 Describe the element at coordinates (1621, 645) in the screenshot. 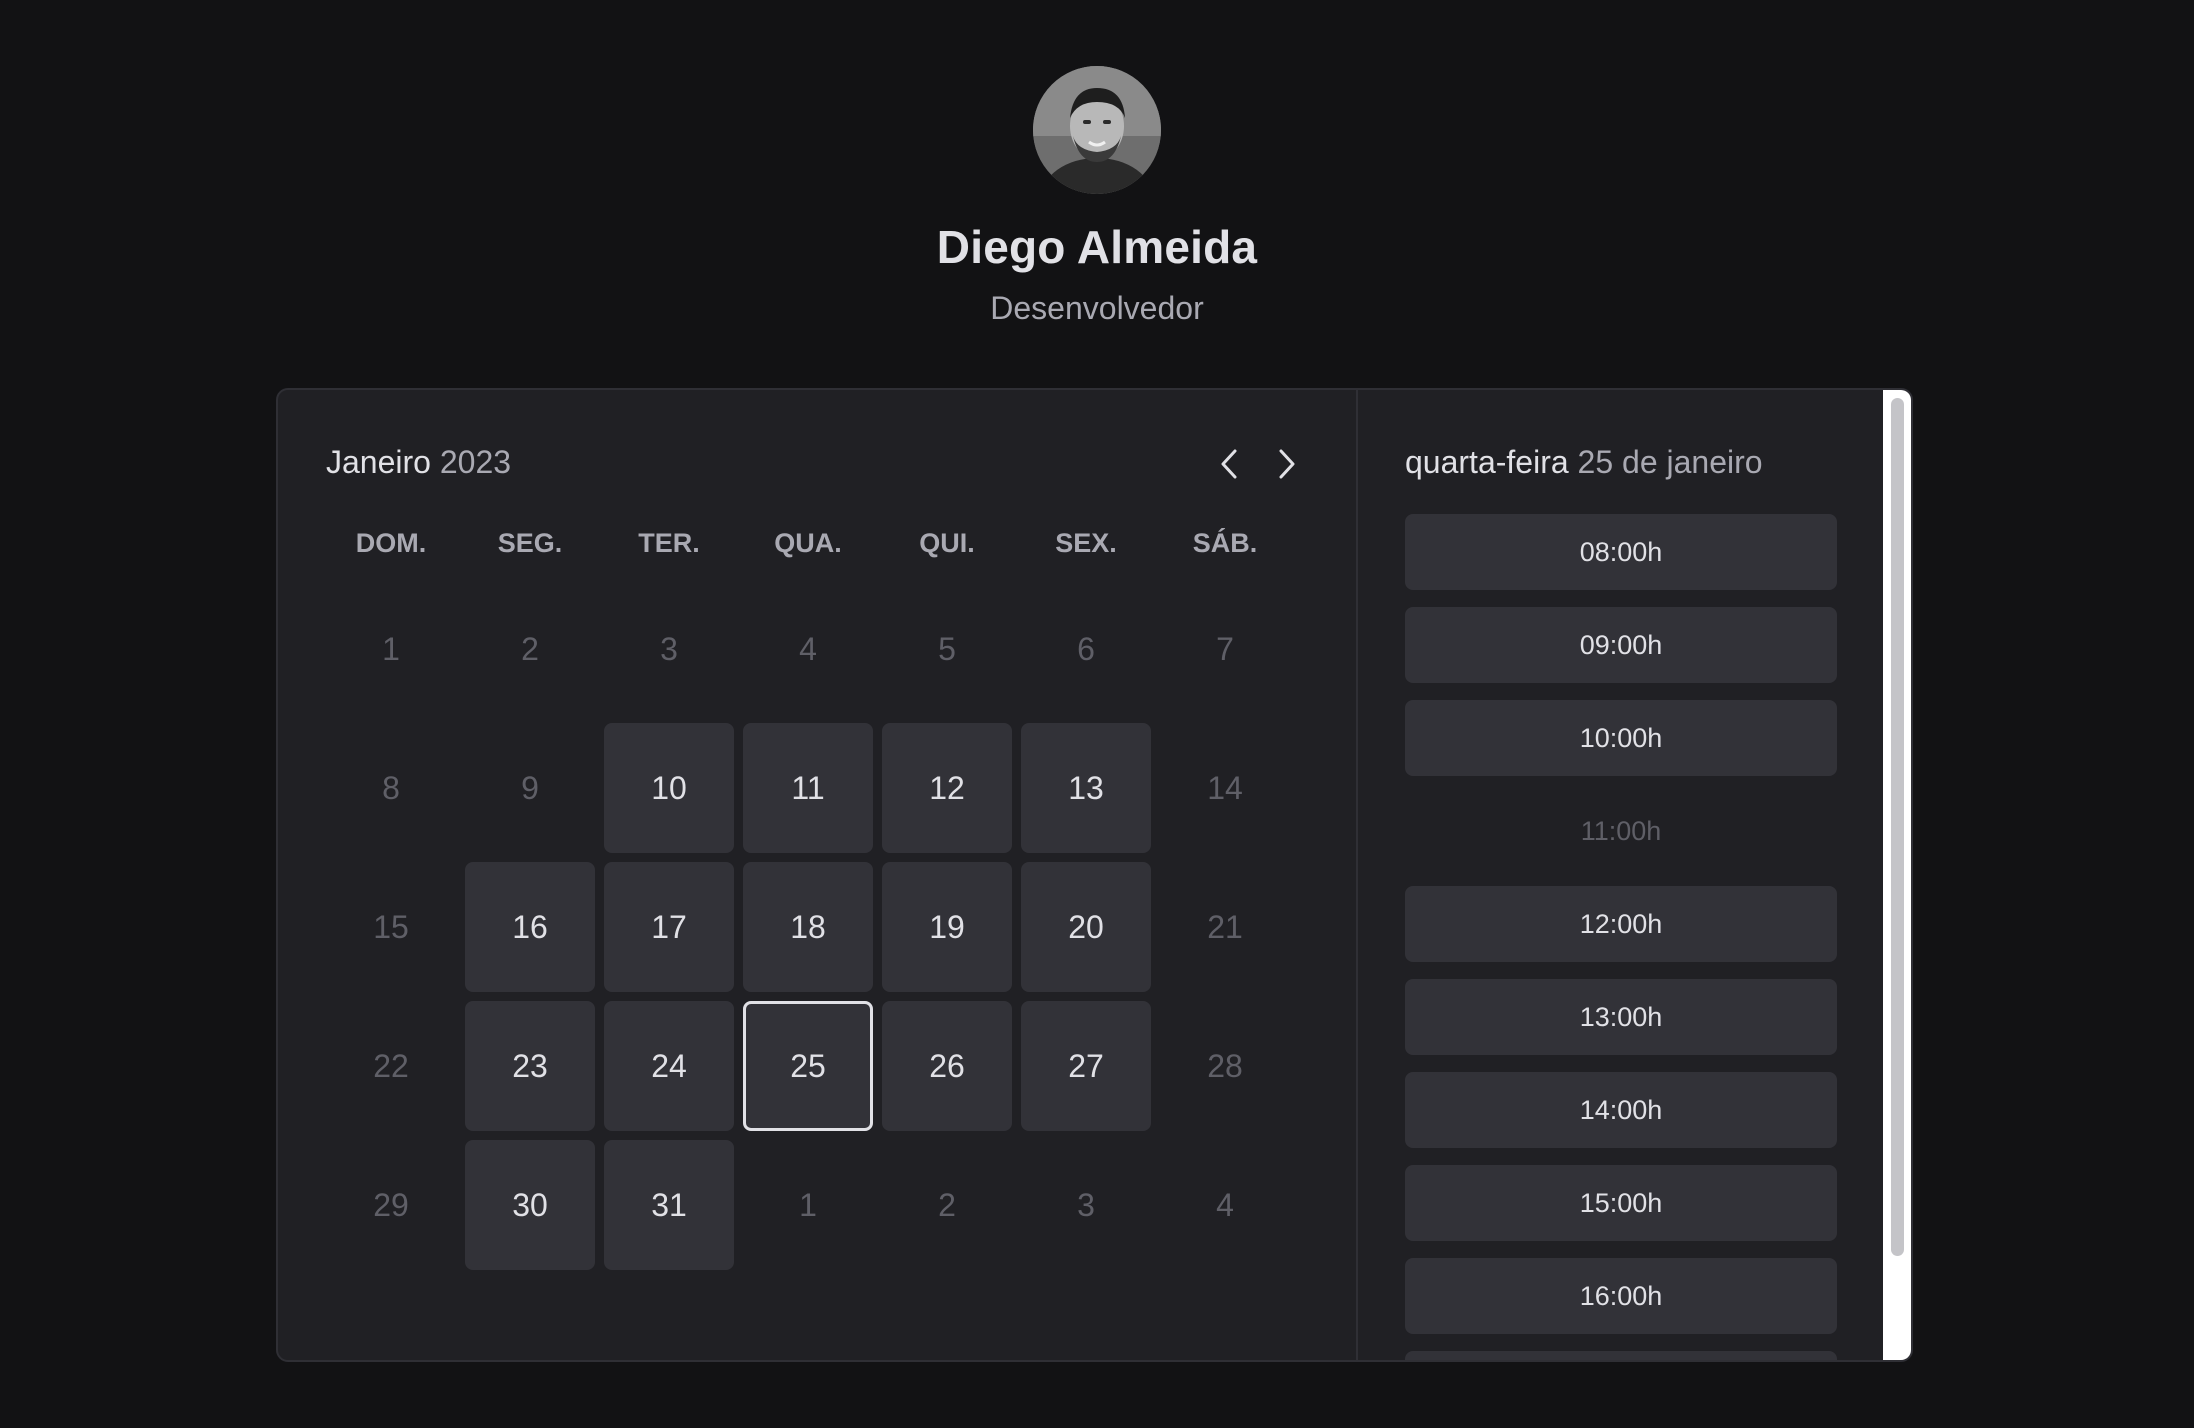

I see `time-slot-button: 09:00h` at that location.